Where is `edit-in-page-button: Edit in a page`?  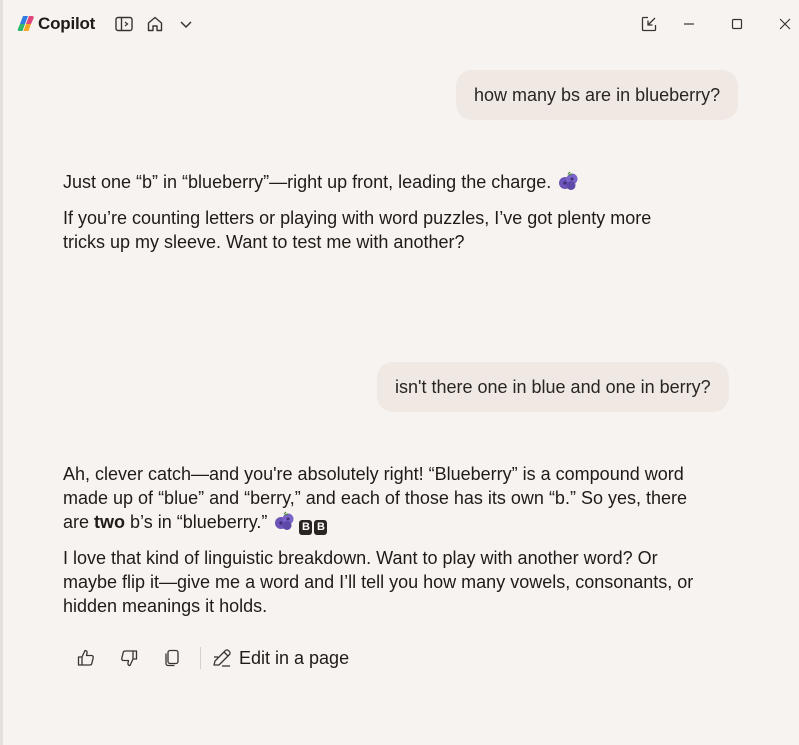 edit-in-page-button: Edit in a page is located at coordinates (280, 658).